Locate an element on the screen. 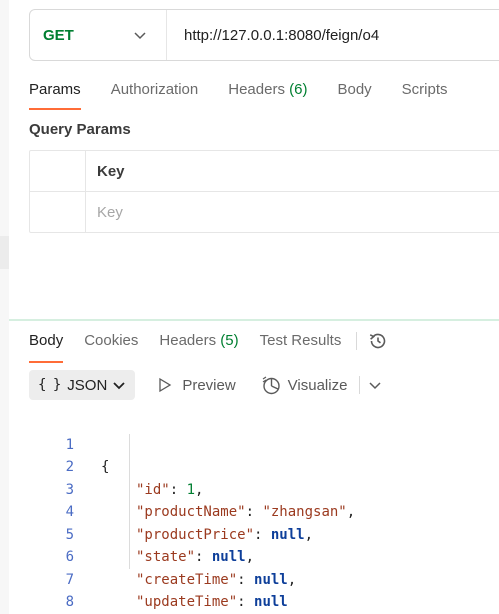 This screenshot has width=499, height=614. json-value: "zhangsan" is located at coordinates (304, 512).